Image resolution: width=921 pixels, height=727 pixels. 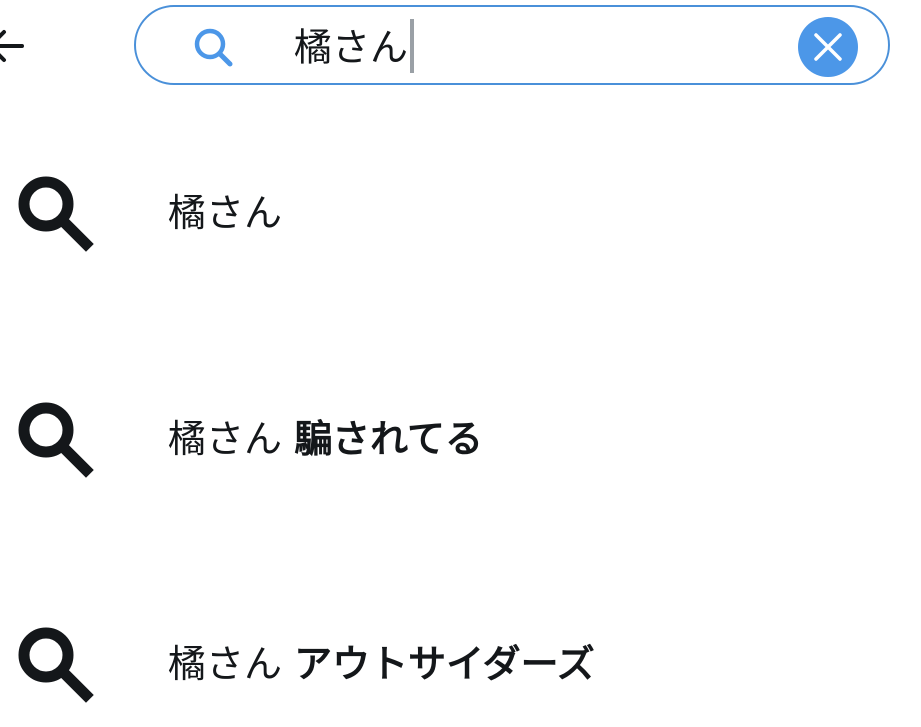 I want to click on back-arrow-icon, so click(x=13, y=46).